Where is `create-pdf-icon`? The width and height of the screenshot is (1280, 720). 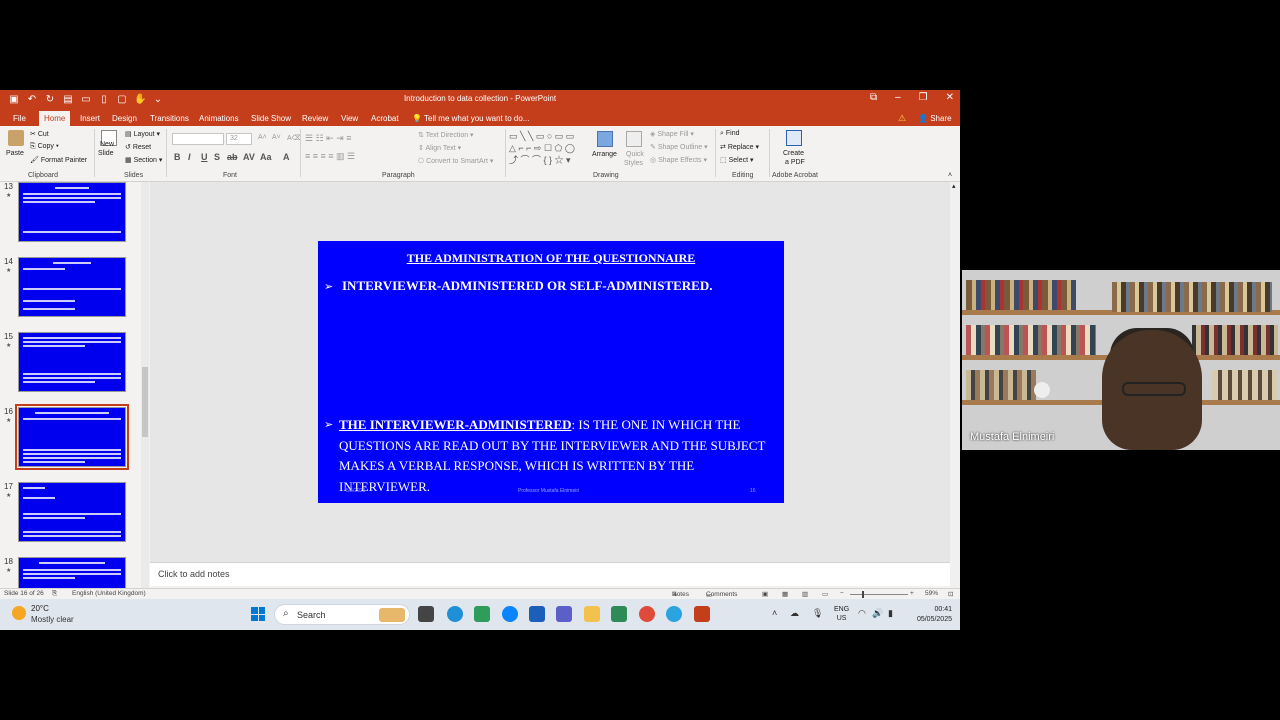 create-pdf-icon is located at coordinates (794, 138).